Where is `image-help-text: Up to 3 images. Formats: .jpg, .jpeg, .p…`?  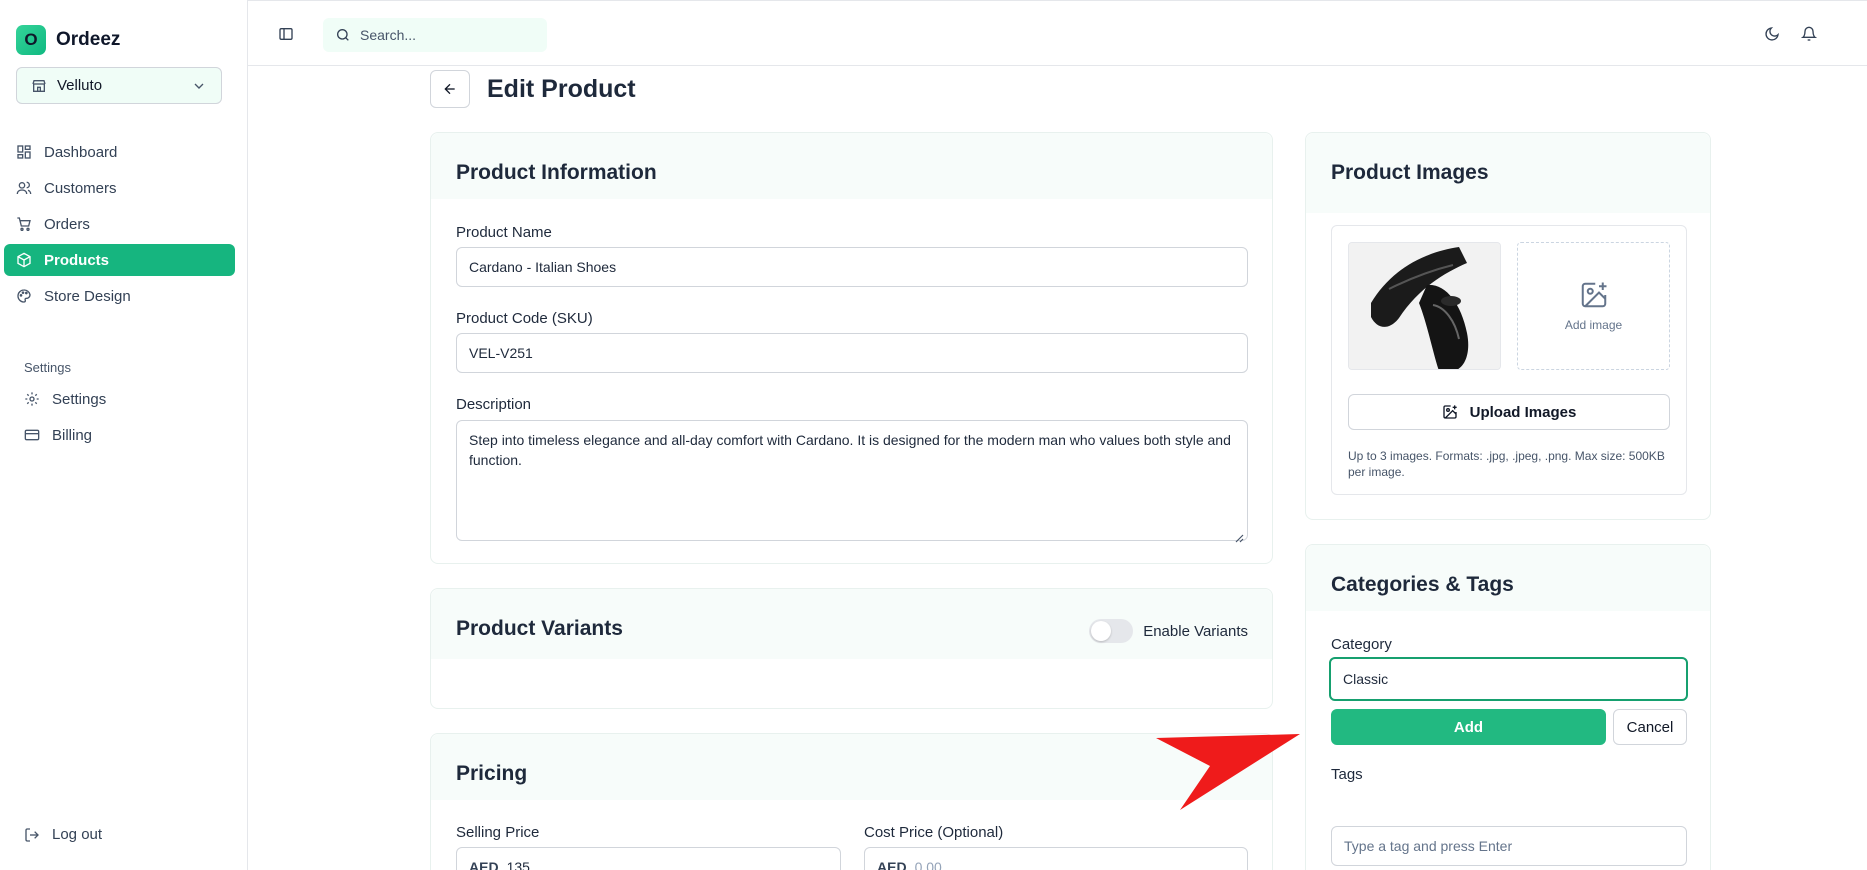 image-help-text: Up to 3 images. Formats: .jpg, .jpeg, .p… is located at coordinates (1506, 464).